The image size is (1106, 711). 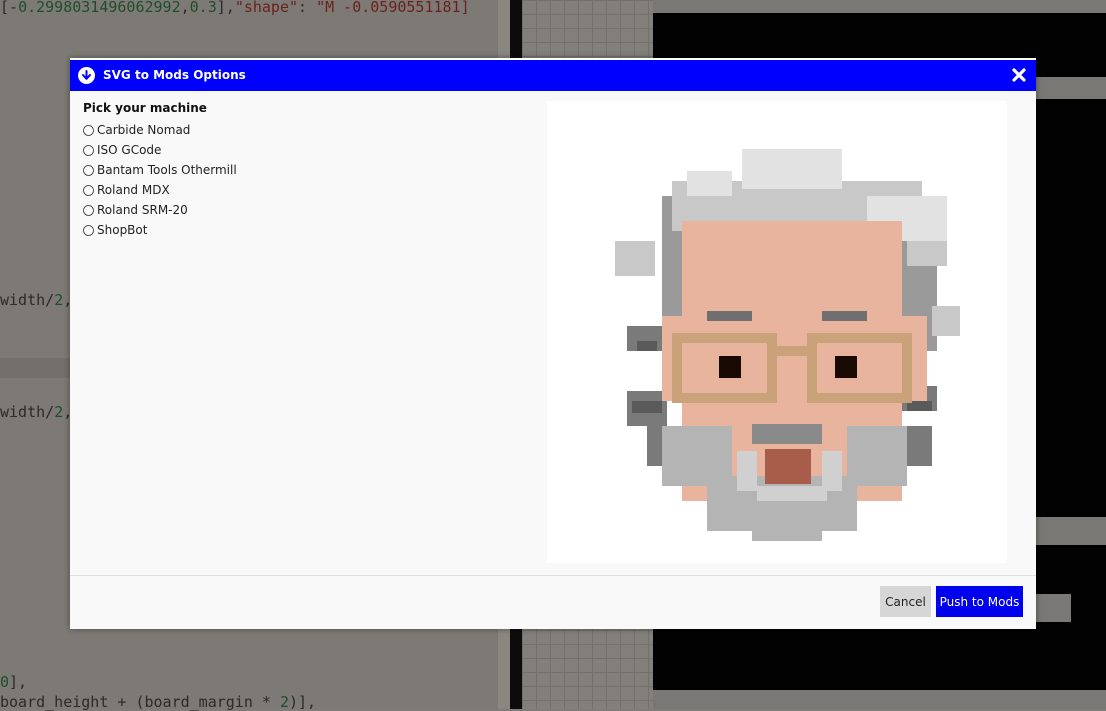 What do you see at coordinates (174, 75) in the screenshot?
I see `dialog-title: SVG to Mods Options` at bounding box center [174, 75].